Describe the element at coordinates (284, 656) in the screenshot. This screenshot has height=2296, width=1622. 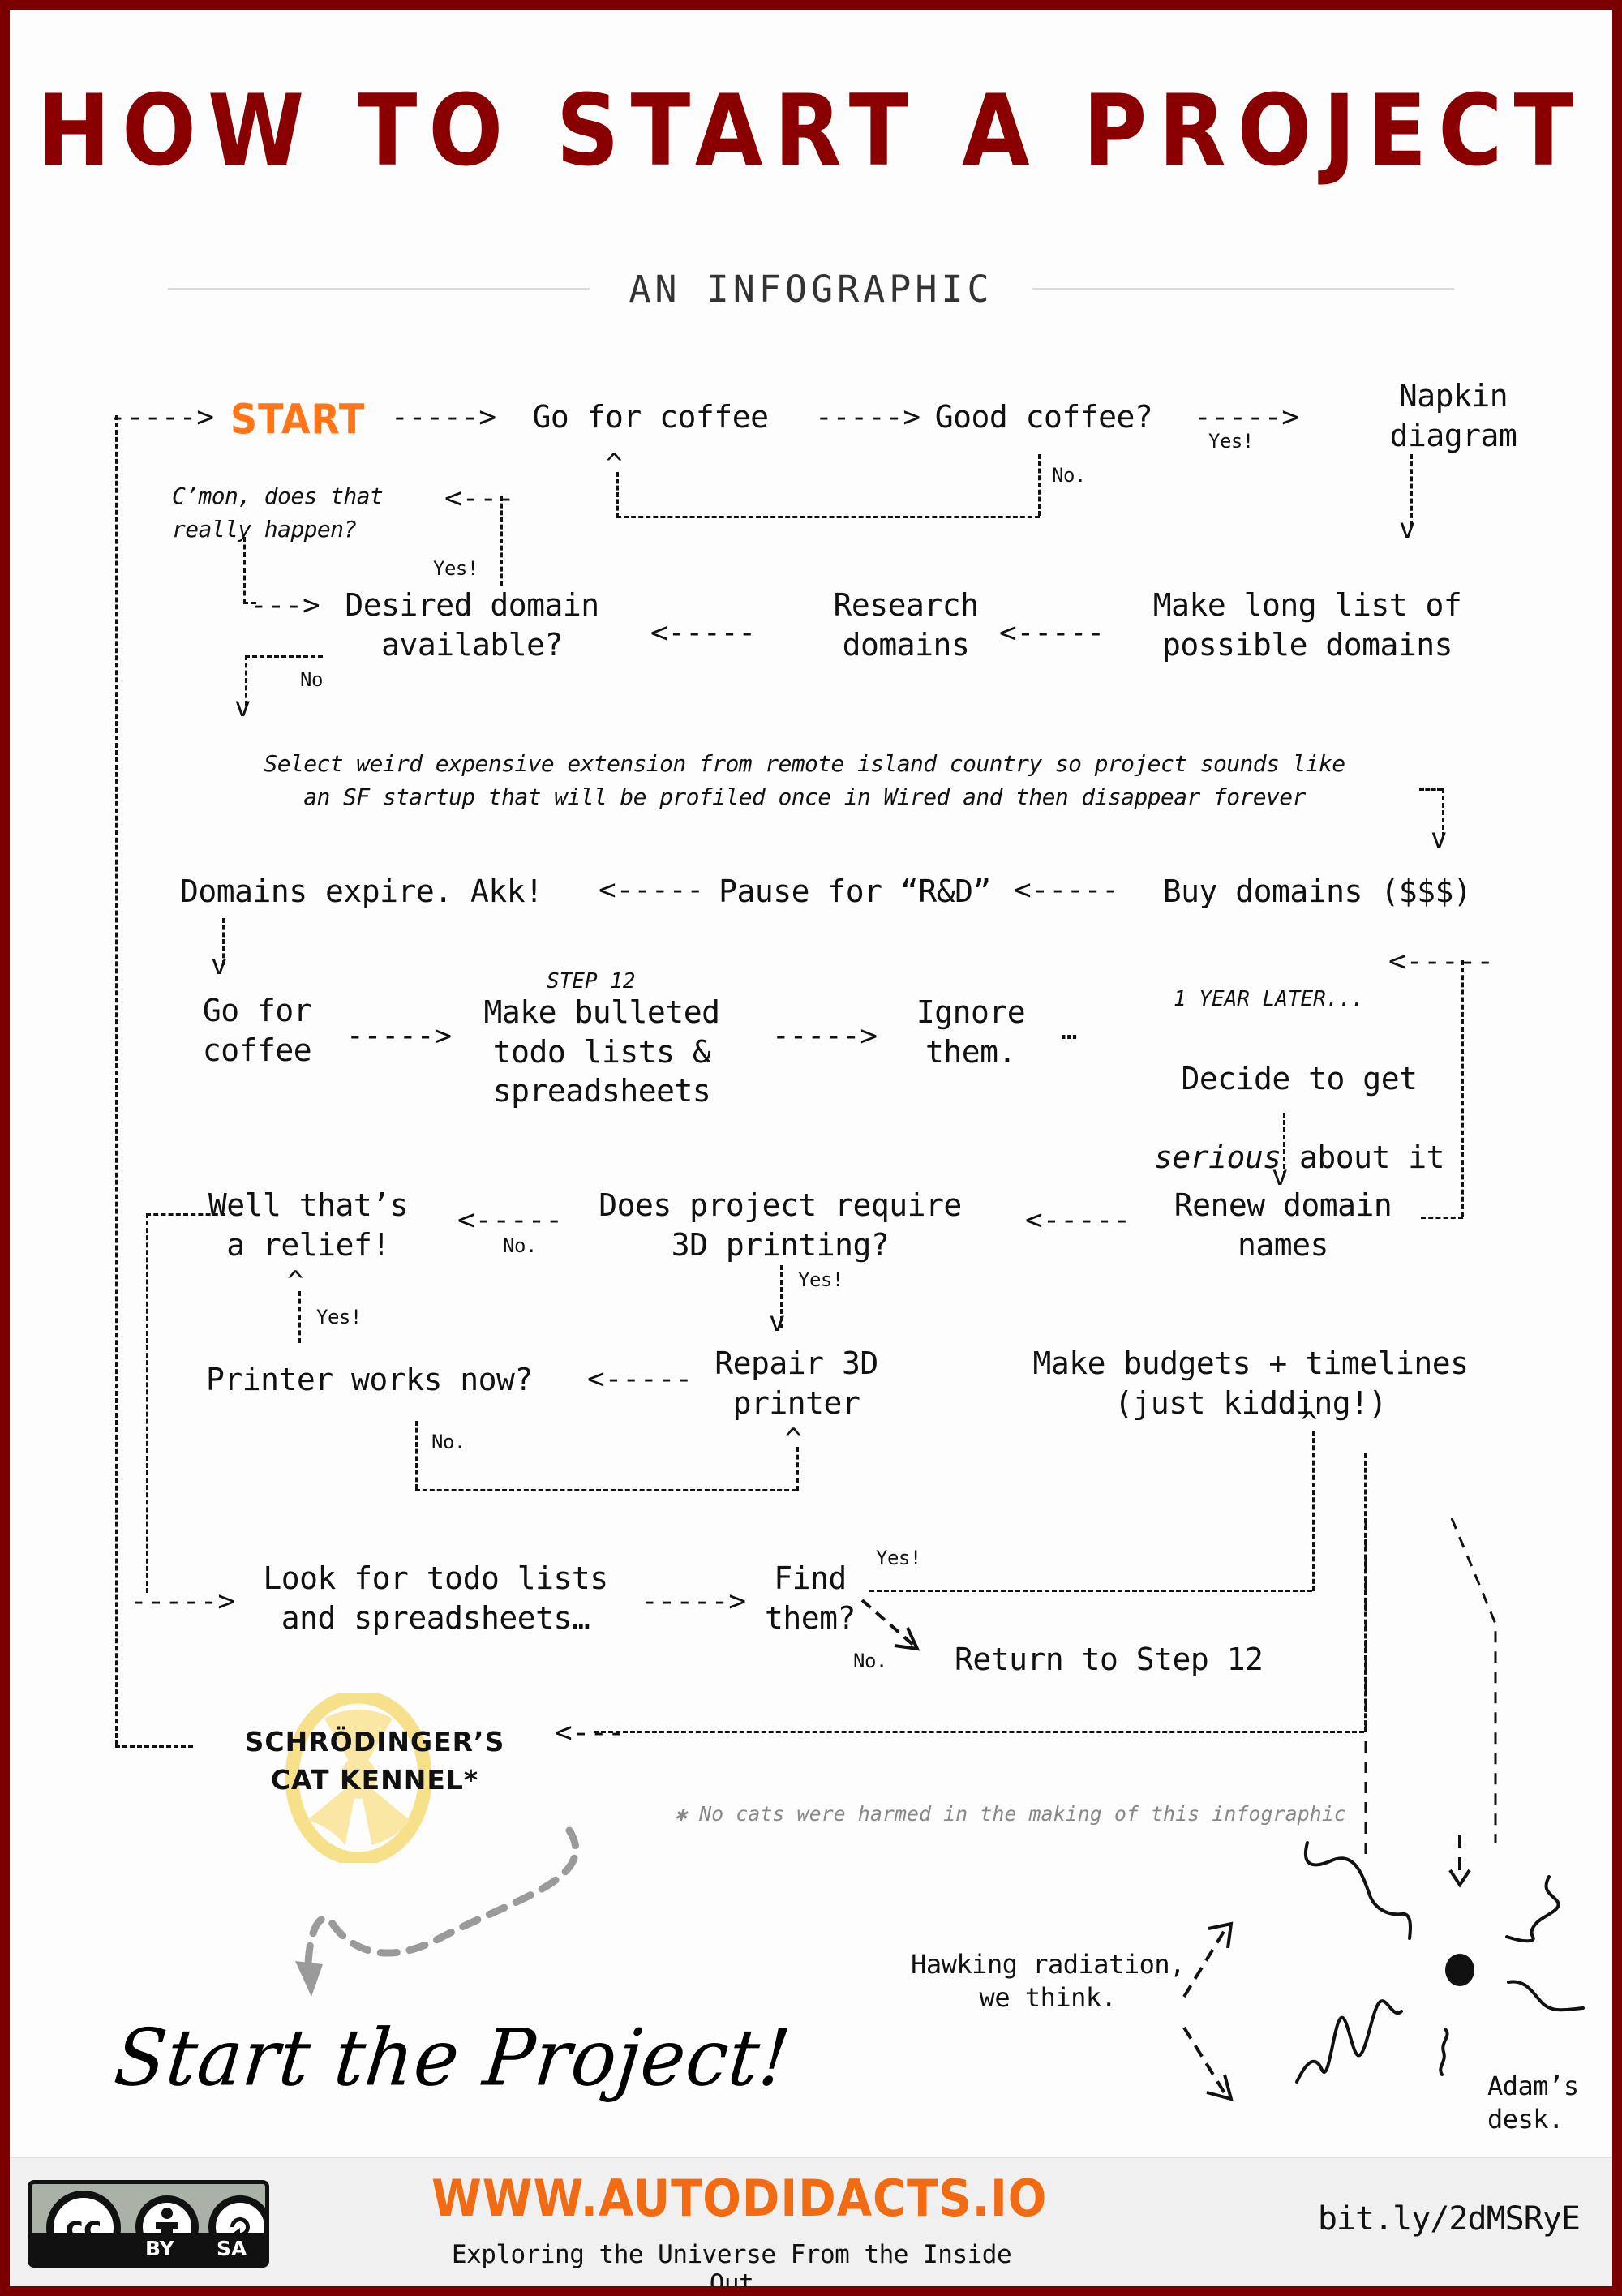
I see `connector-nodomain-h` at that location.